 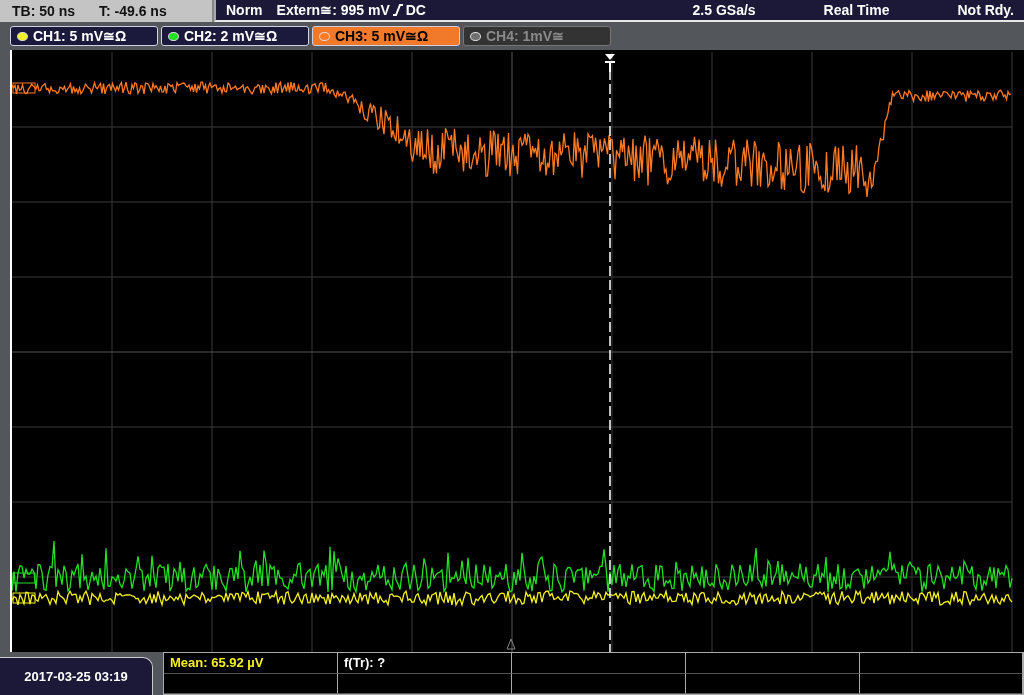 I want to click on trigger-time-label: T: -49.6 ns, so click(x=133, y=11).